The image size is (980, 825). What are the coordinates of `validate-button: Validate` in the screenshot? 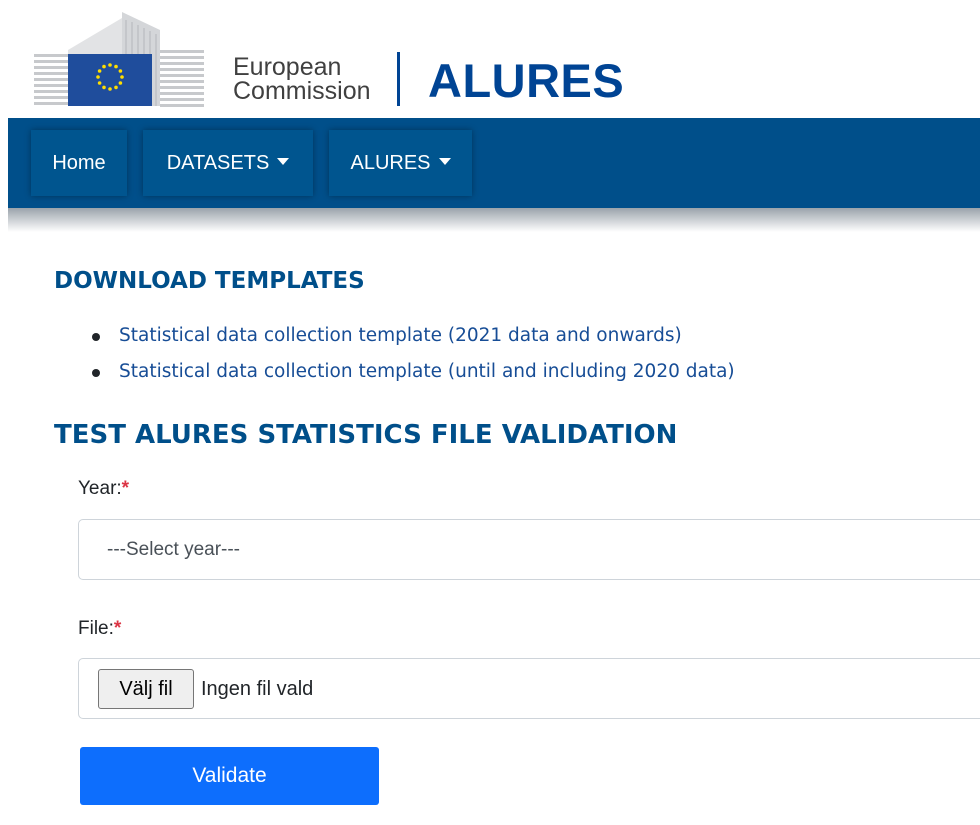 It's located at (229, 776).